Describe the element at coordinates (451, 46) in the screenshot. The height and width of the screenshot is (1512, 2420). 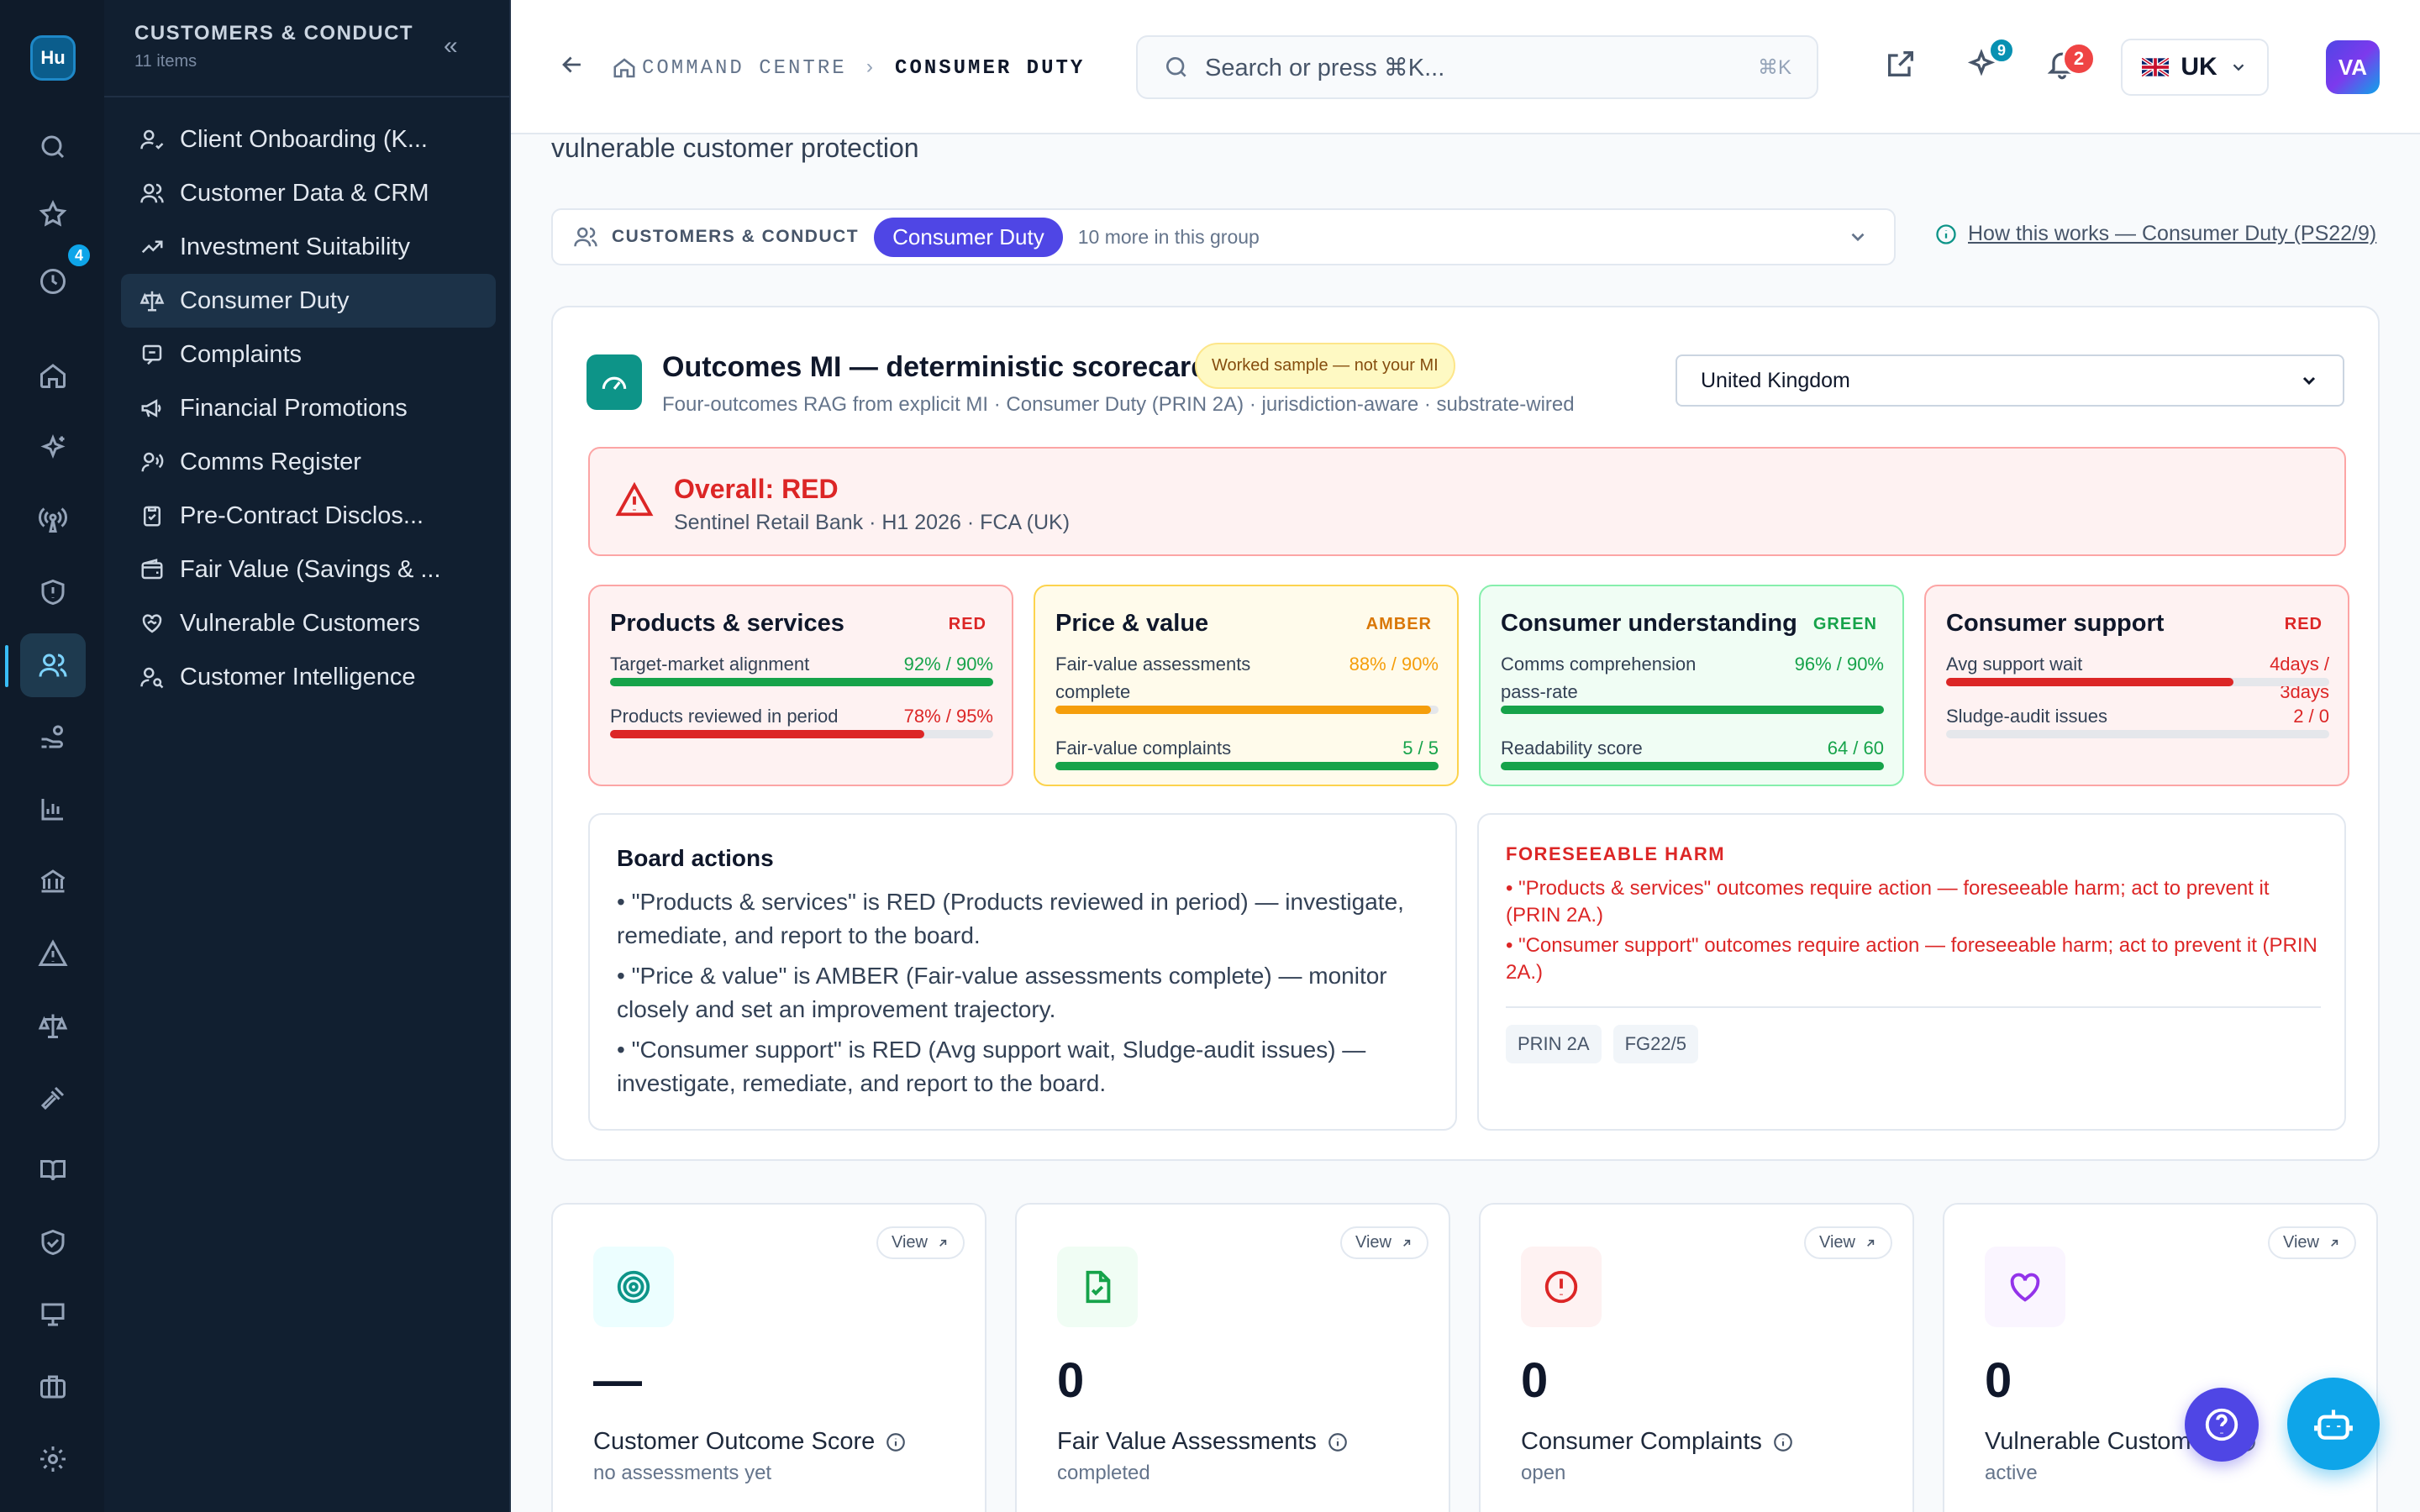
I see `collapse-panel-button: «` at that location.